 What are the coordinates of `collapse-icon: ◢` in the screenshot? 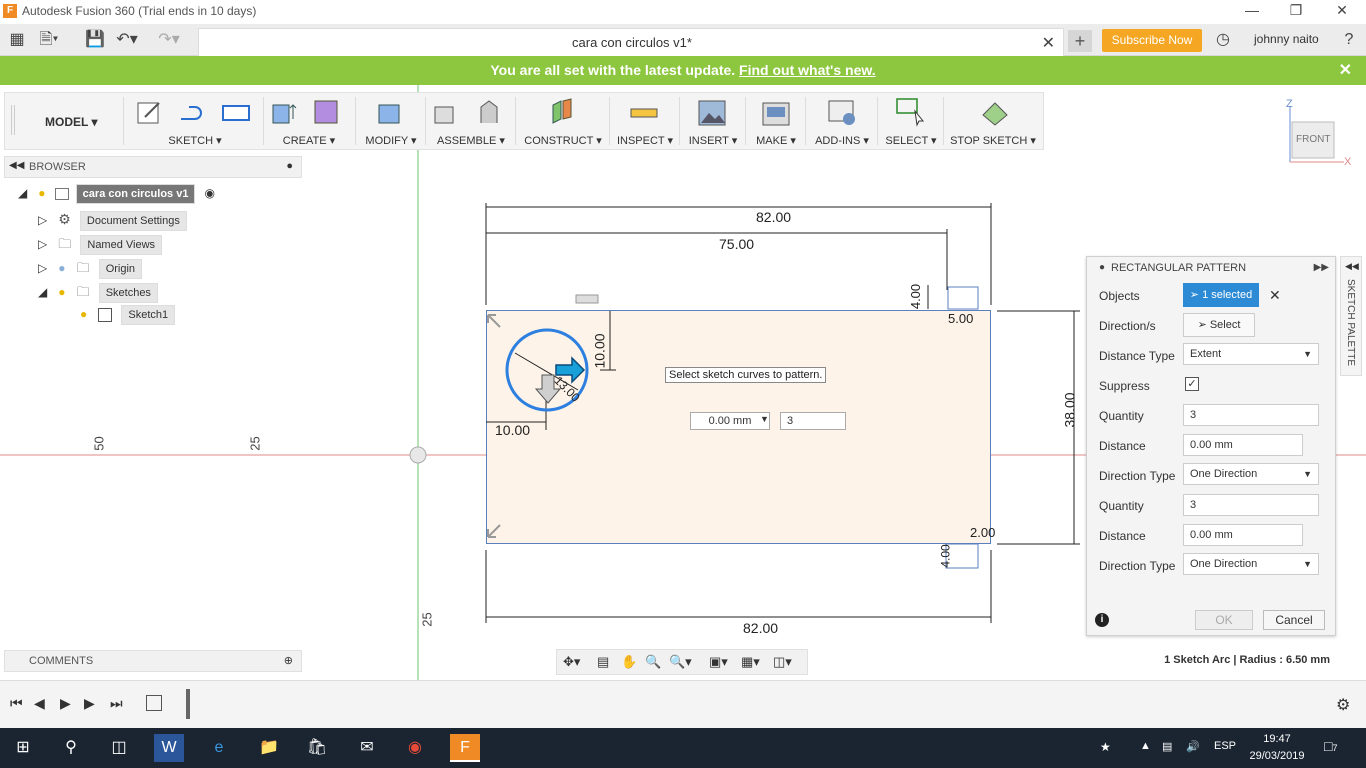 It's located at (42, 292).